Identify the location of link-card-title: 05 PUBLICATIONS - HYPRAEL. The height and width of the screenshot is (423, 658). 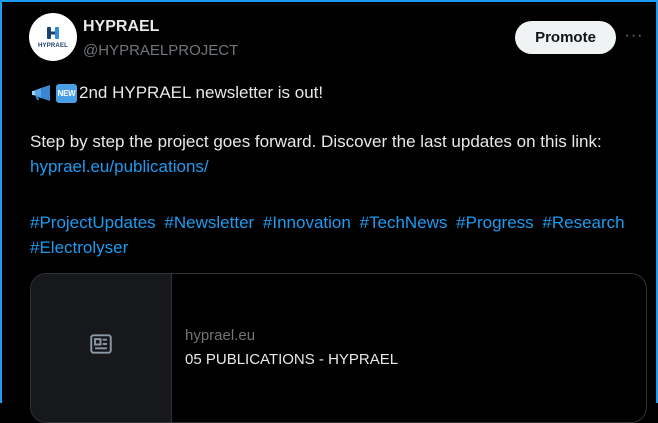
(292, 359).